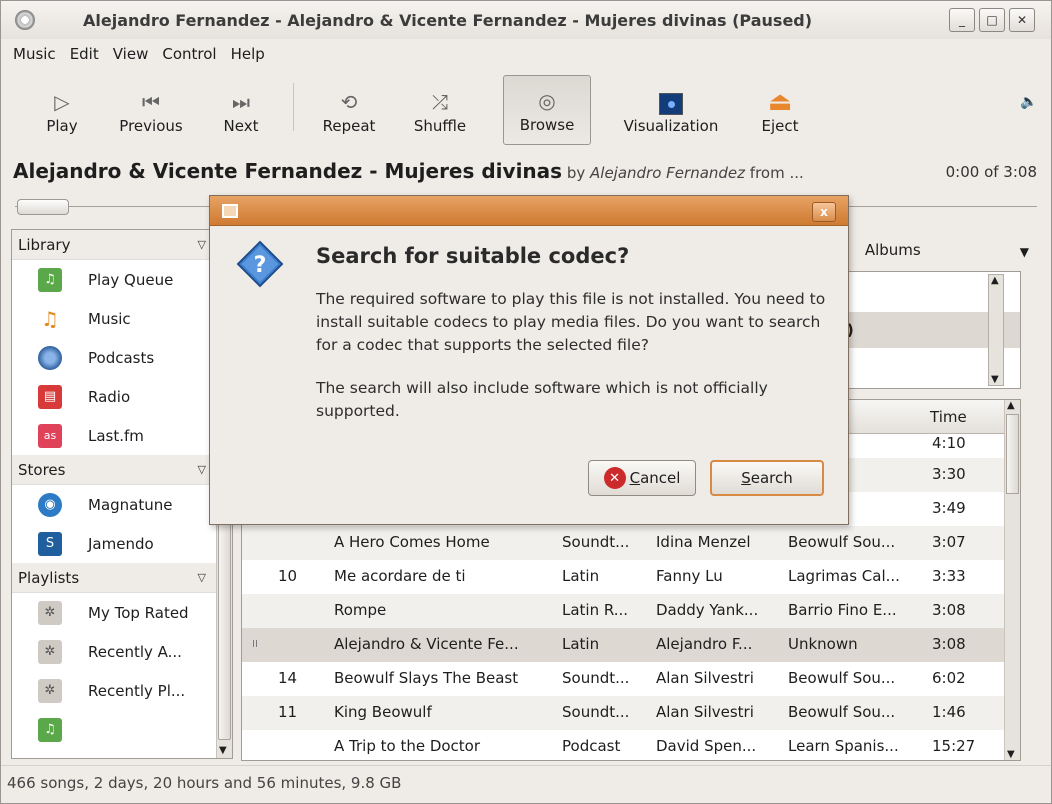 The height and width of the screenshot is (804, 1052). What do you see at coordinates (771, 478) in the screenshot?
I see `search-label: earch` at bounding box center [771, 478].